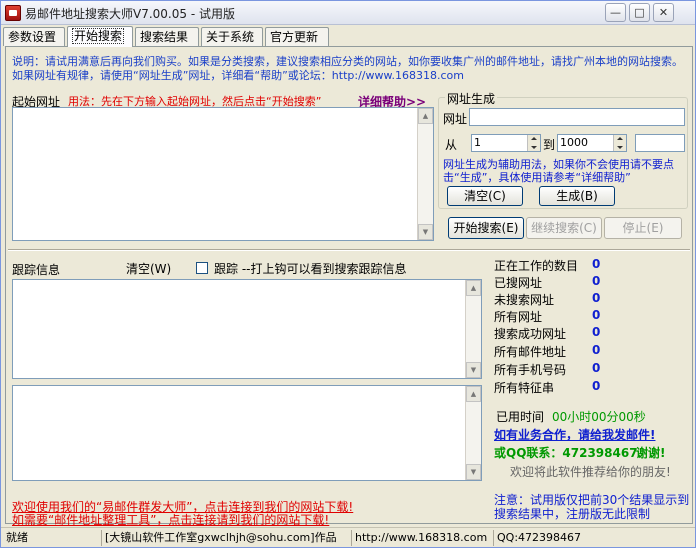 The width and height of the screenshot is (696, 548). Describe the element at coordinates (643, 228) in the screenshot. I see `stop-button: 停止(E)` at that location.